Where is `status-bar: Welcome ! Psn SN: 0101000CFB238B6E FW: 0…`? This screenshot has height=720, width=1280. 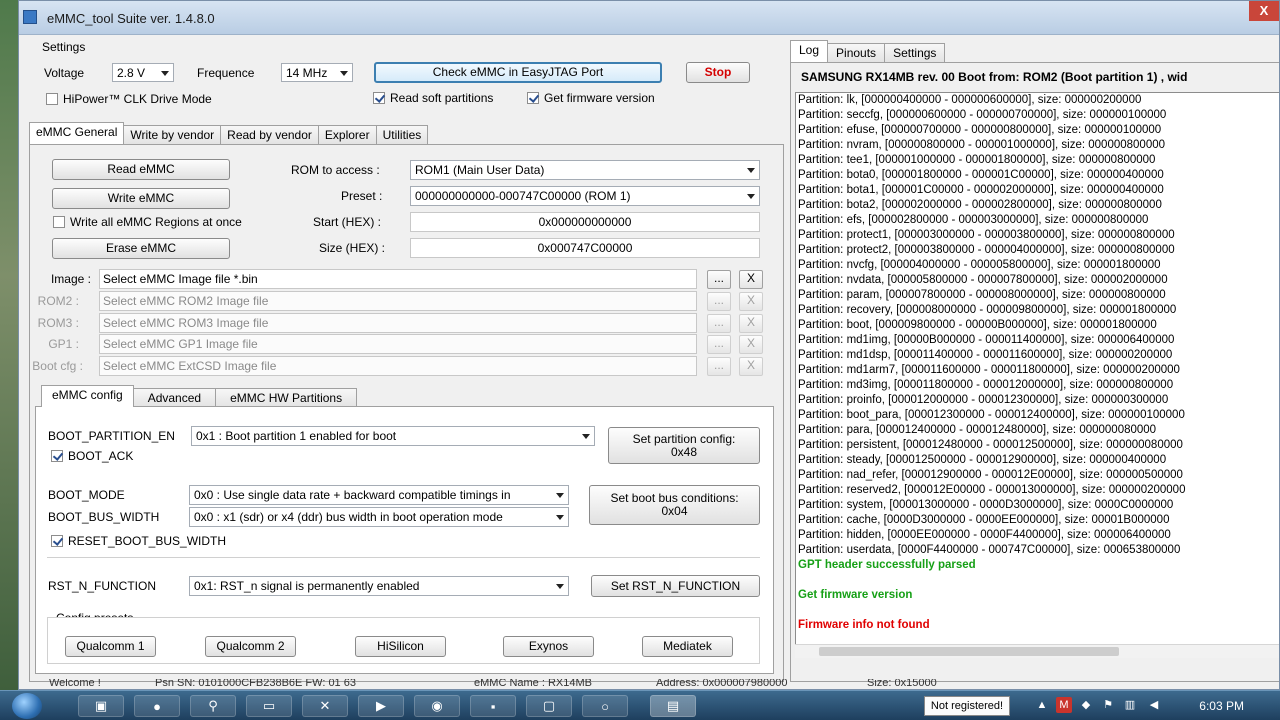 status-bar: Welcome ! Psn SN: 0101000CFB238B6E FW: 0… is located at coordinates (649, 684).